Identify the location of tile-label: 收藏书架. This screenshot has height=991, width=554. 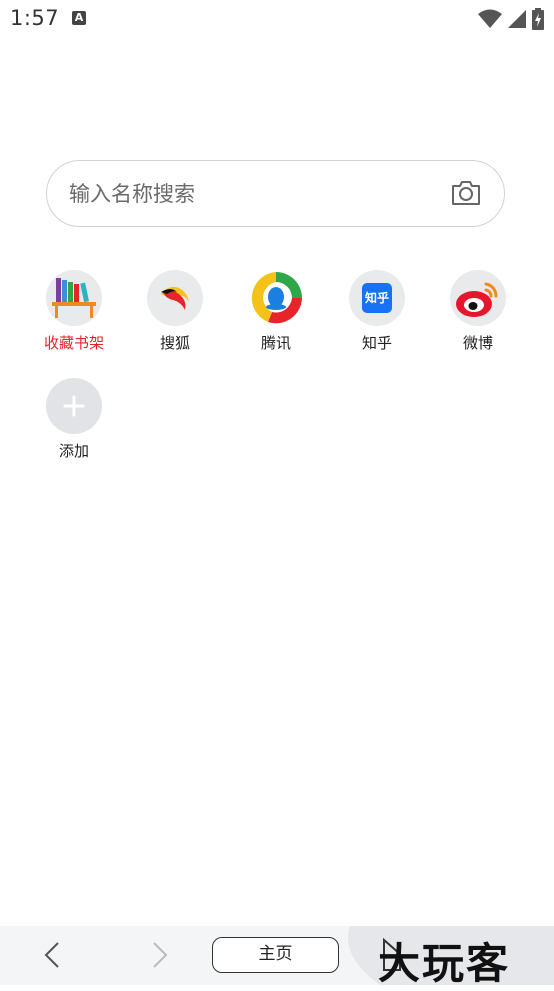
(73, 343).